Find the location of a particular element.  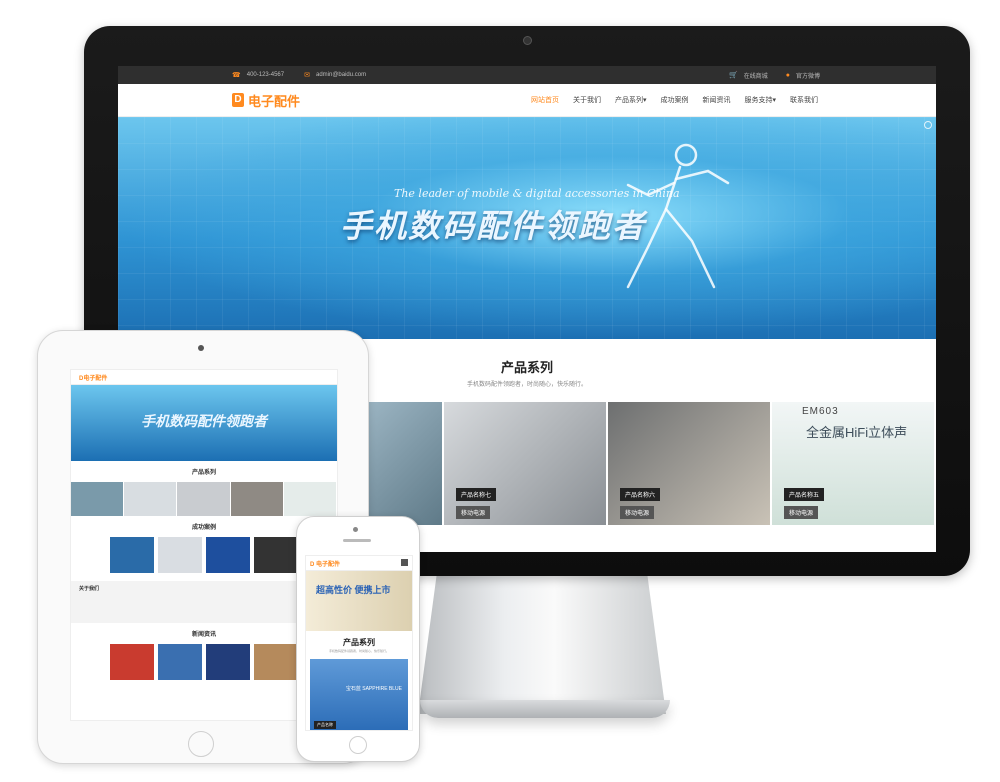

monitor-stand-base is located at coordinates (545, 709).